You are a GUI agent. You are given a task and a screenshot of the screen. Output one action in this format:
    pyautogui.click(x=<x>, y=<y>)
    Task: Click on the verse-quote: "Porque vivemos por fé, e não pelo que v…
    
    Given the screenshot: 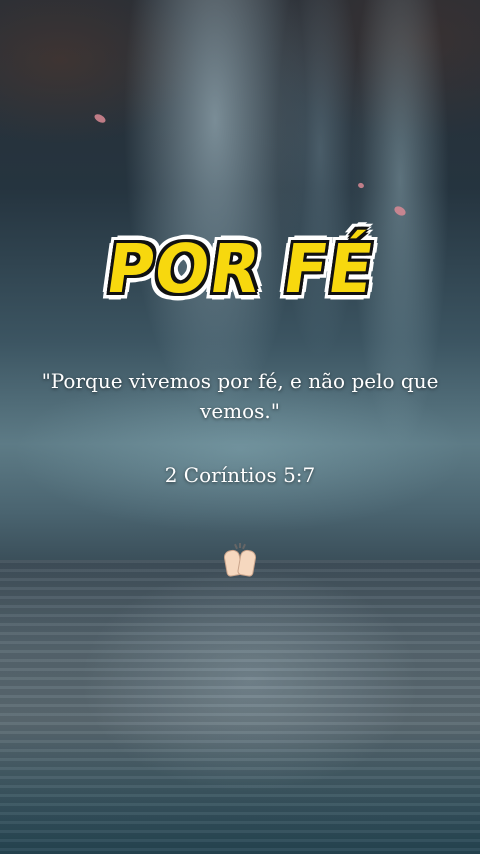 What is the action you would take?
    pyautogui.click(x=240, y=396)
    